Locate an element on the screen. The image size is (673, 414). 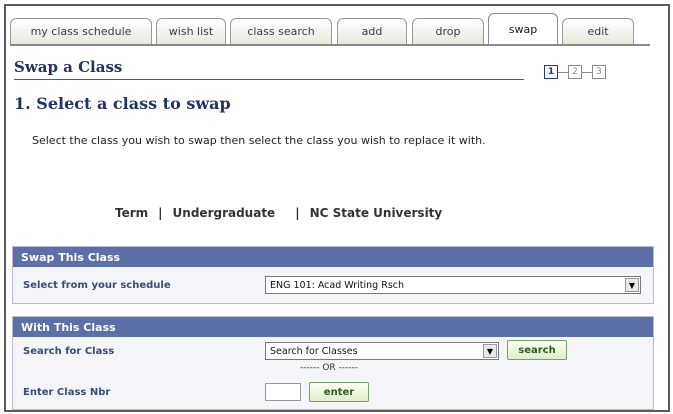
step-2: 2 is located at coordinates (575, 72).